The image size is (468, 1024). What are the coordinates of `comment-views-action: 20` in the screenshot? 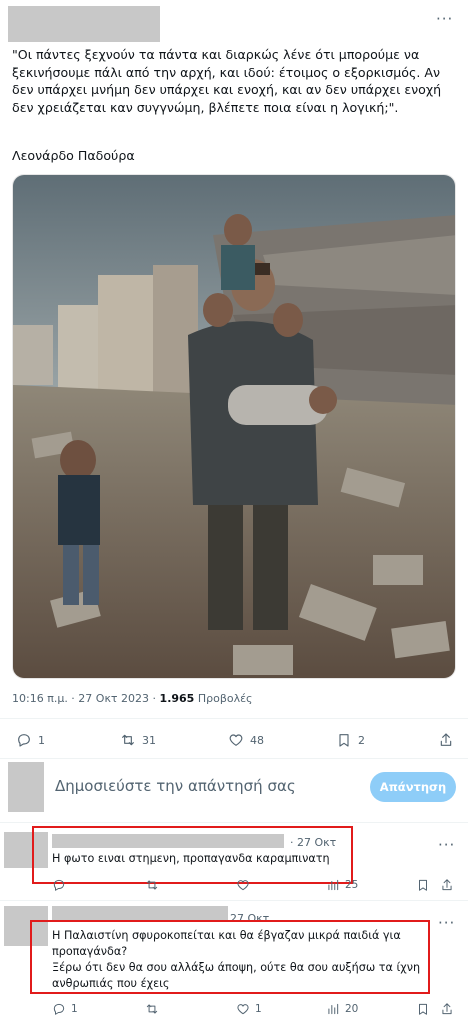 It's located at (342, 1009).